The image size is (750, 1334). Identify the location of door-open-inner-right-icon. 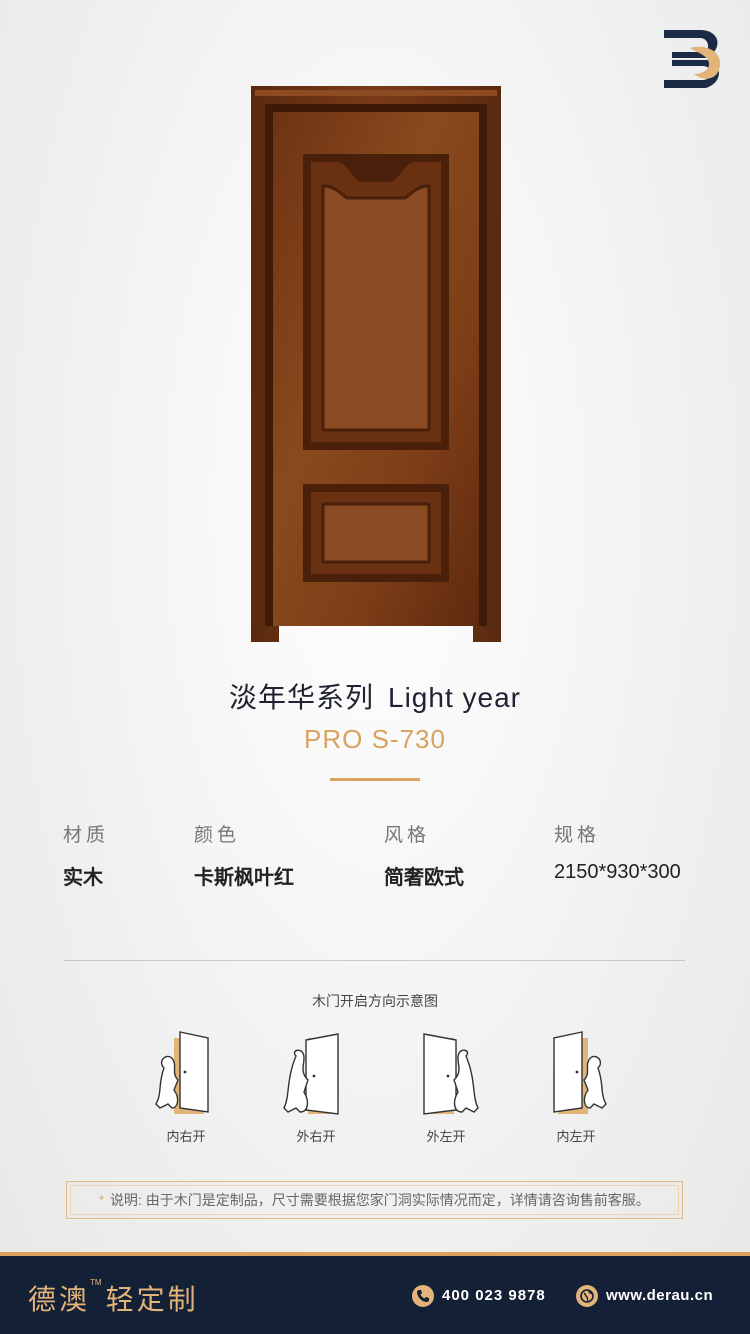
(182, 1072).